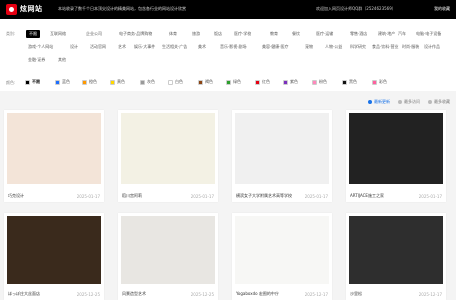 The height and width of the screenshot is (300, 456). I want to click on color-filter-item: 不限, so click(32, 82).